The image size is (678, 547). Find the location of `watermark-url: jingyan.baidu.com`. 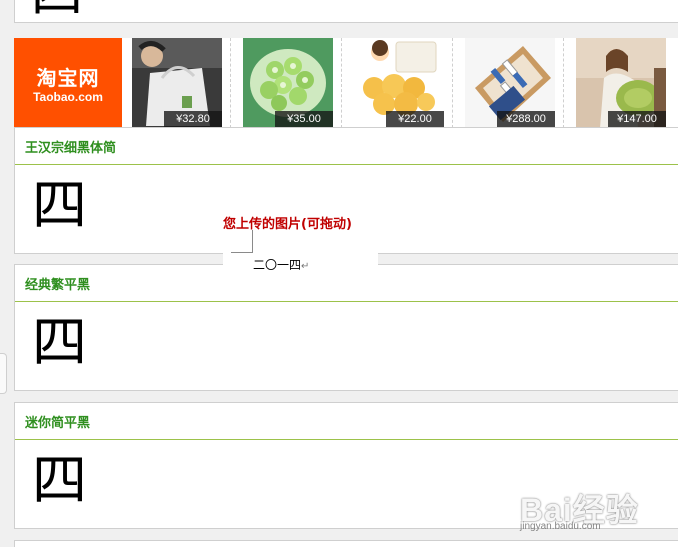

watermark-url: jingyan.baidu.com is located at coordinates (560, 526).